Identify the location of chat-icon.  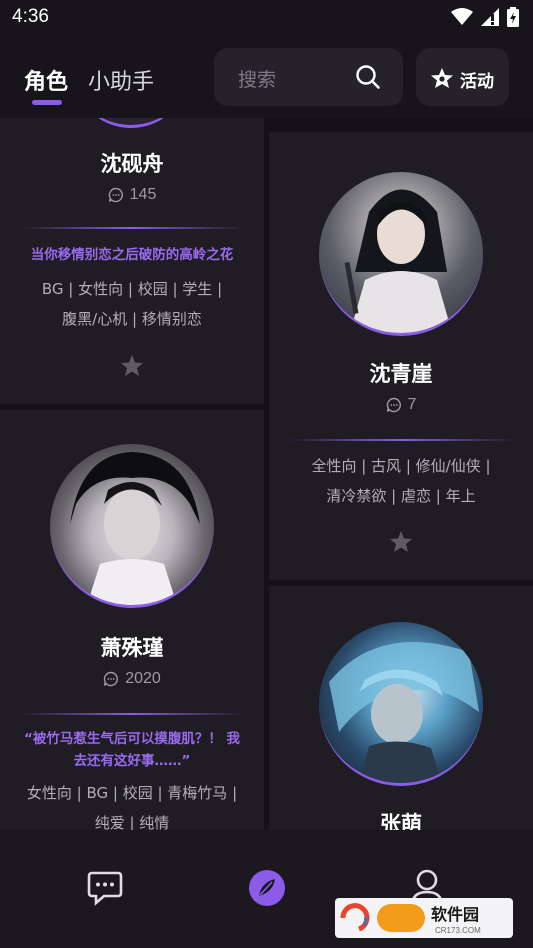
(105, 888).